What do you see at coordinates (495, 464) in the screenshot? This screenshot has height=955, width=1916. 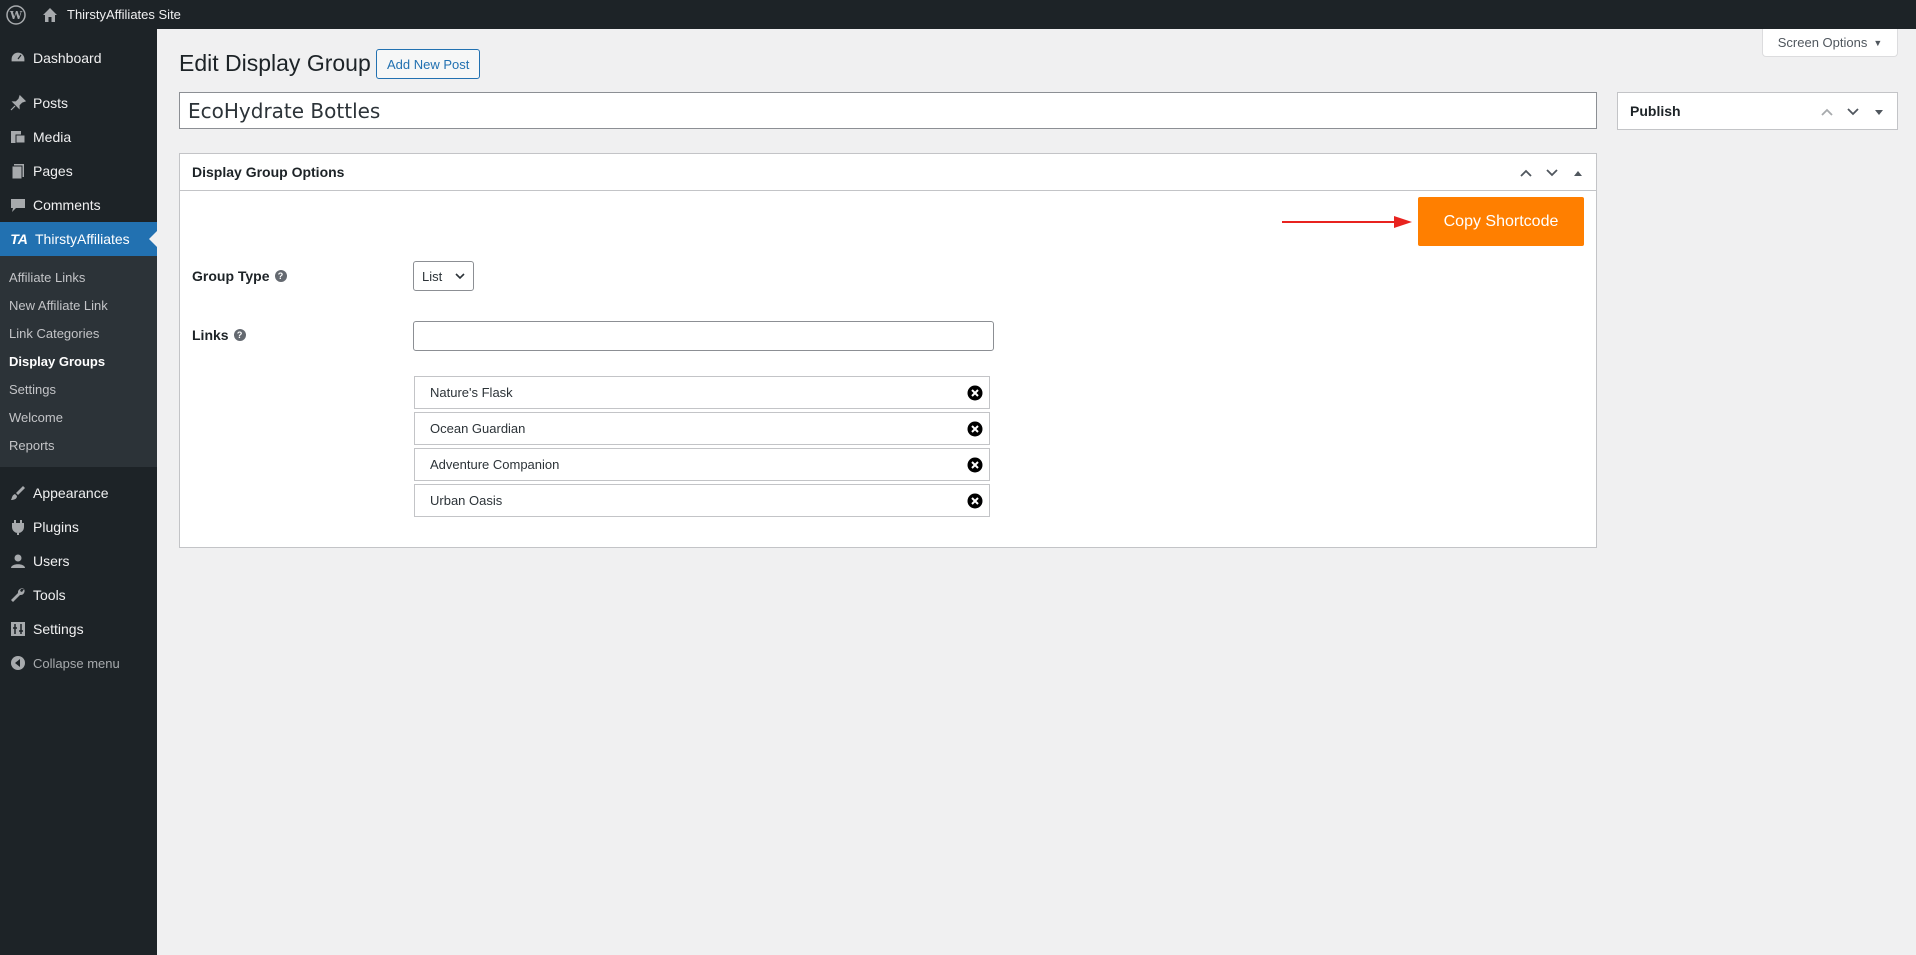 I see `link-name: Adventure Companion` at bounding box center [495, 464].